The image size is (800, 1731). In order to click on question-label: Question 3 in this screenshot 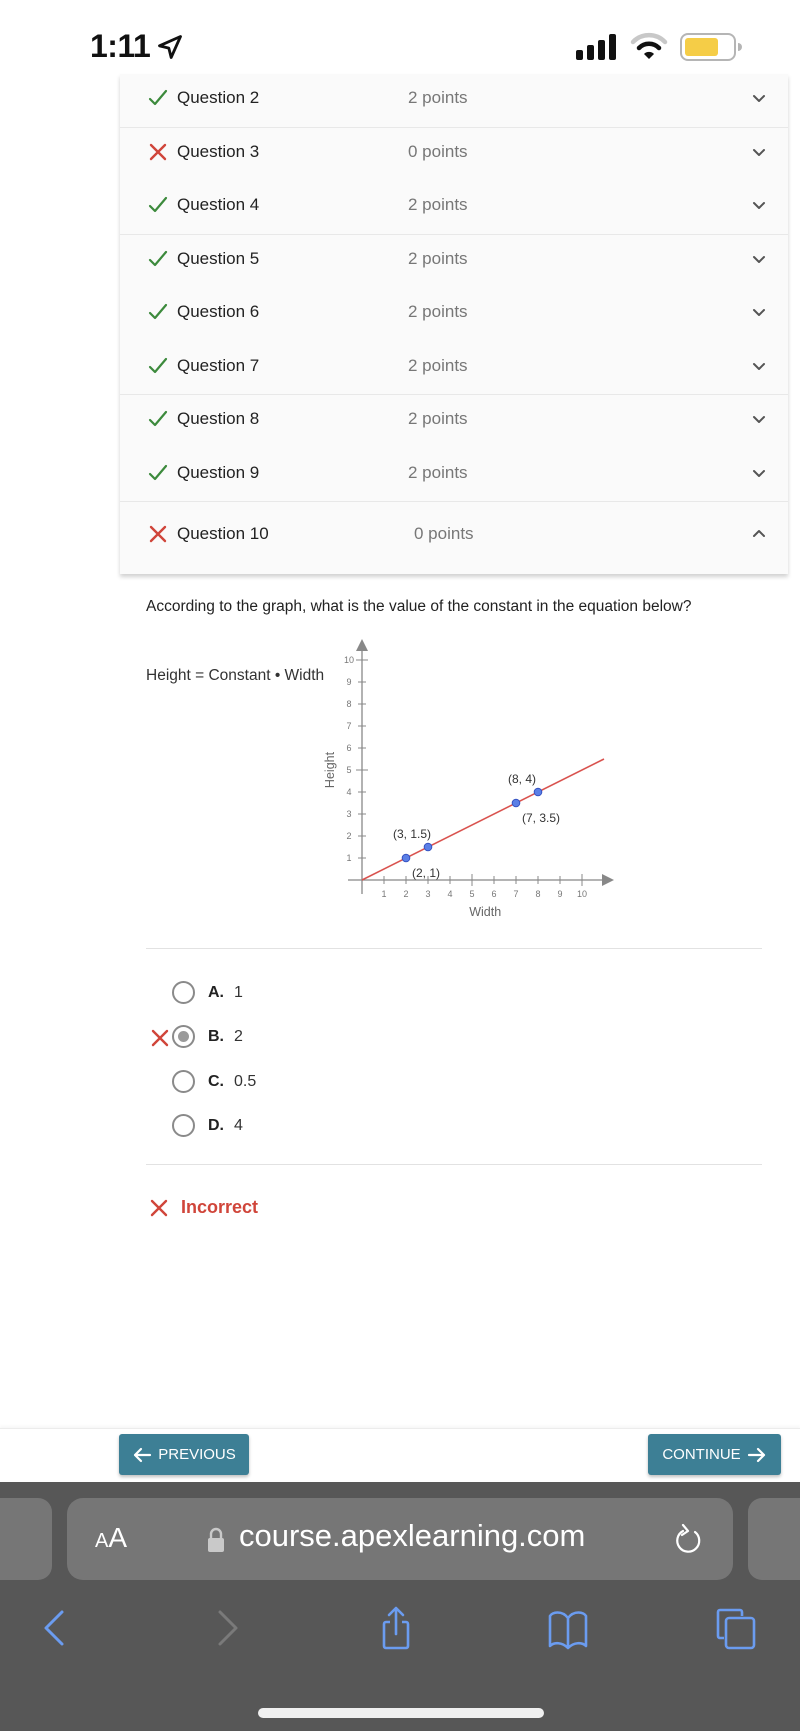, I will do `click(218, 151)`.